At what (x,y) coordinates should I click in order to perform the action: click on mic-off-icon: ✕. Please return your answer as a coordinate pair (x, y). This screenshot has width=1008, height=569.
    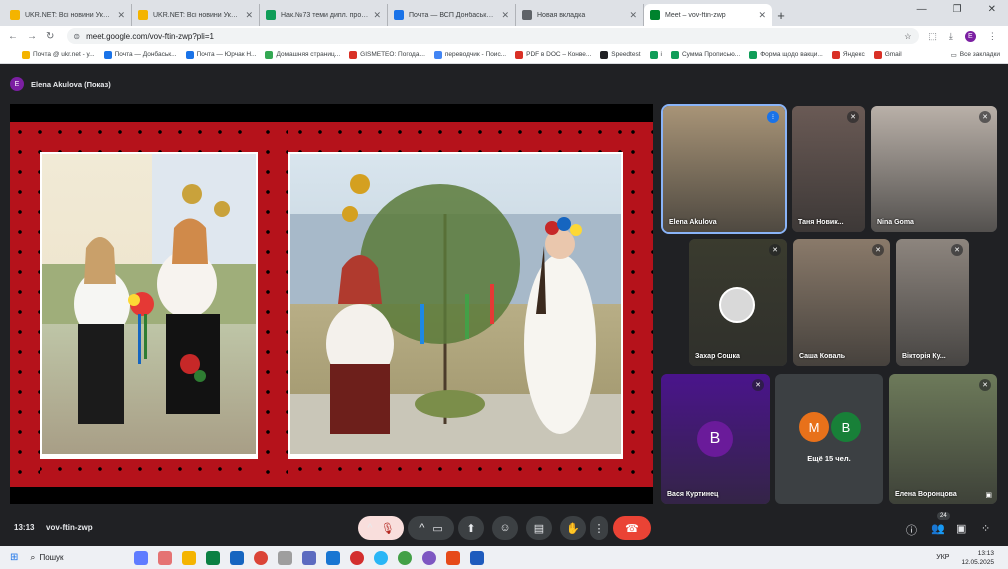
    Looking at the image, I should click on (758, 385).